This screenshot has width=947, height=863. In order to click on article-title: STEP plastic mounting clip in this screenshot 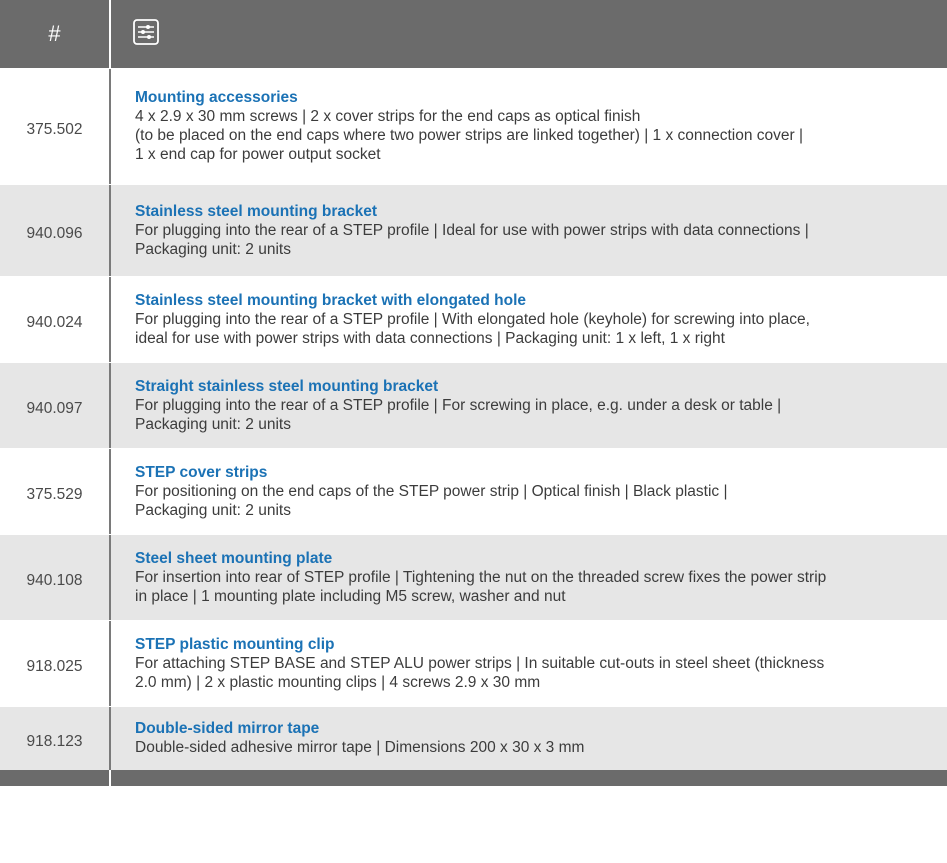, I will do `click(235, 644)`.